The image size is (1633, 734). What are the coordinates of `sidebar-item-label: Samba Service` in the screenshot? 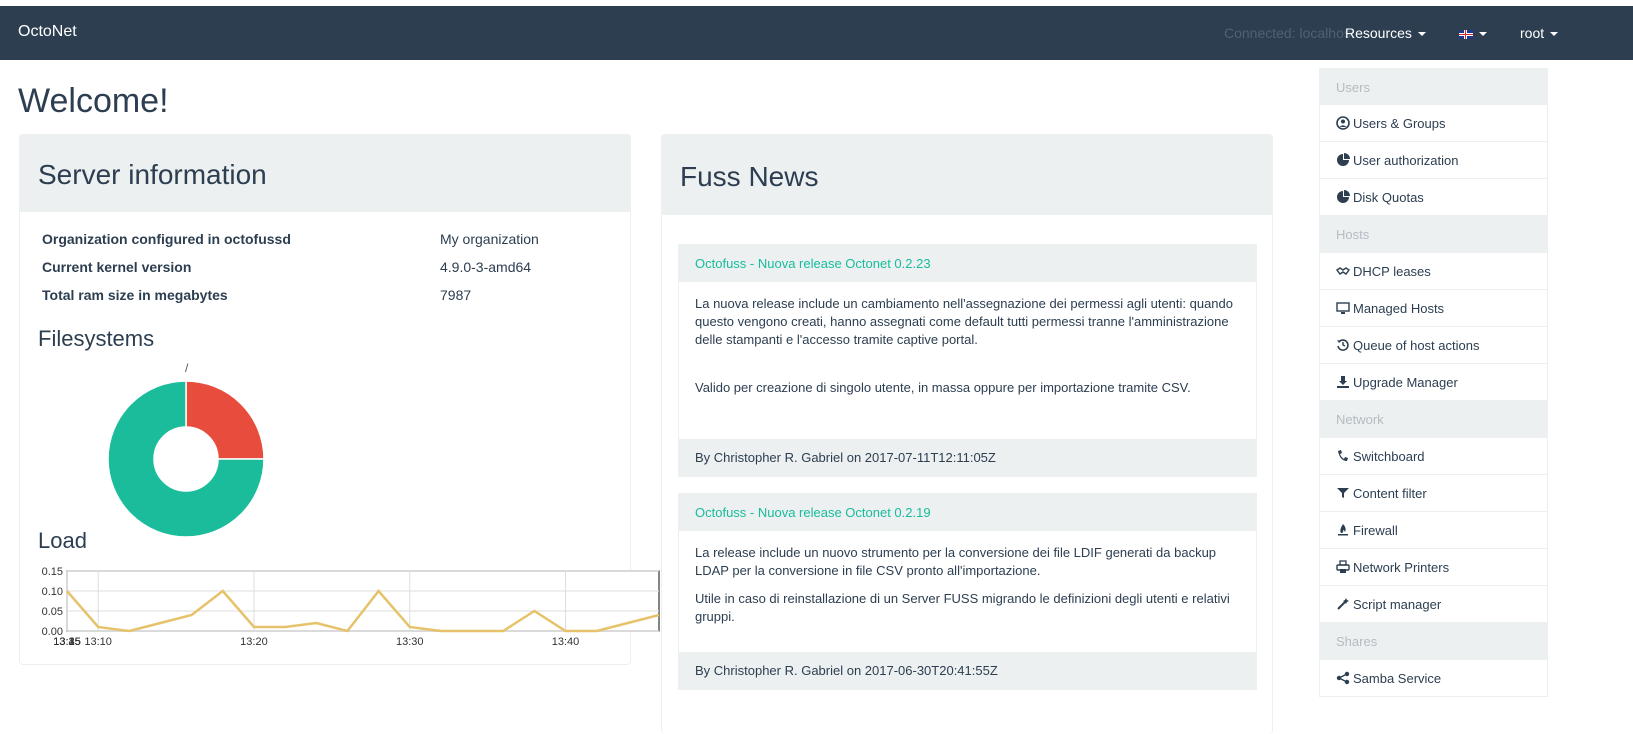 It's located at (1397, 678).